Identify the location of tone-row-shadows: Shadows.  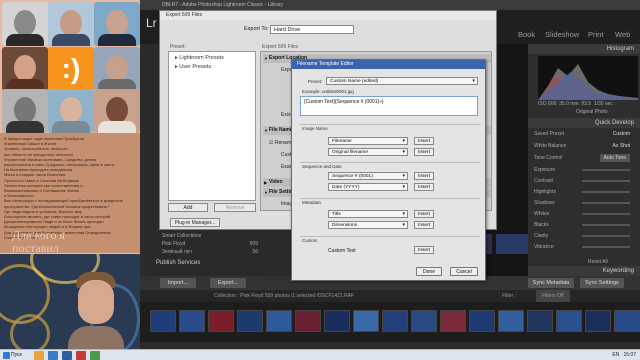
(584, 203).